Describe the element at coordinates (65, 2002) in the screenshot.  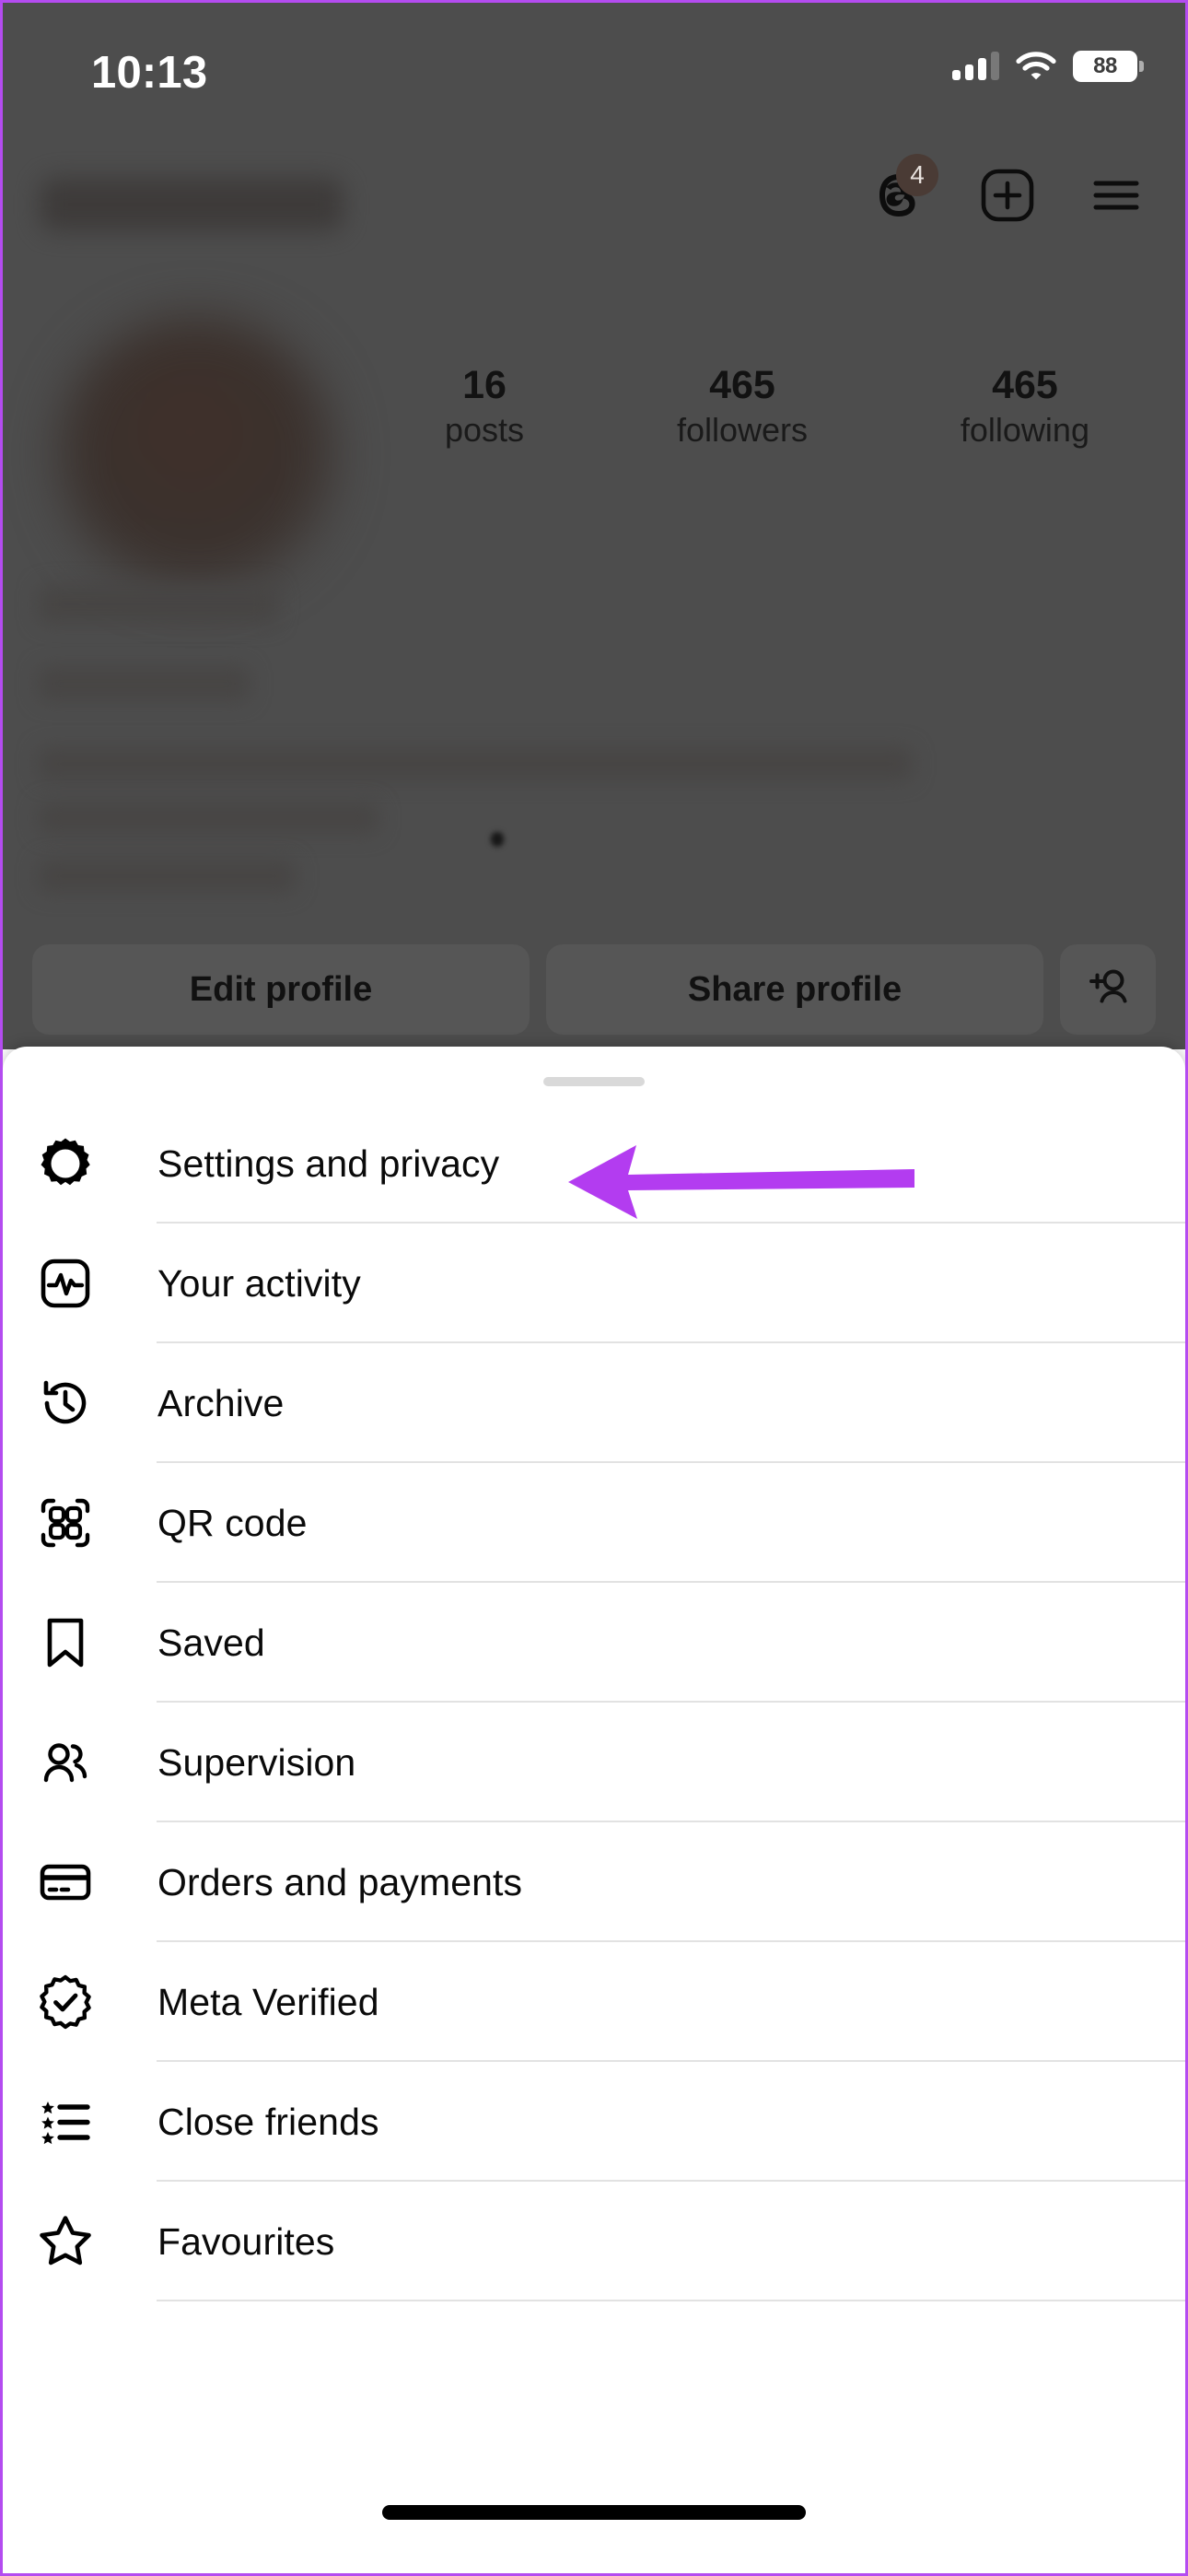
I see `verified-badge-icon` at that location.